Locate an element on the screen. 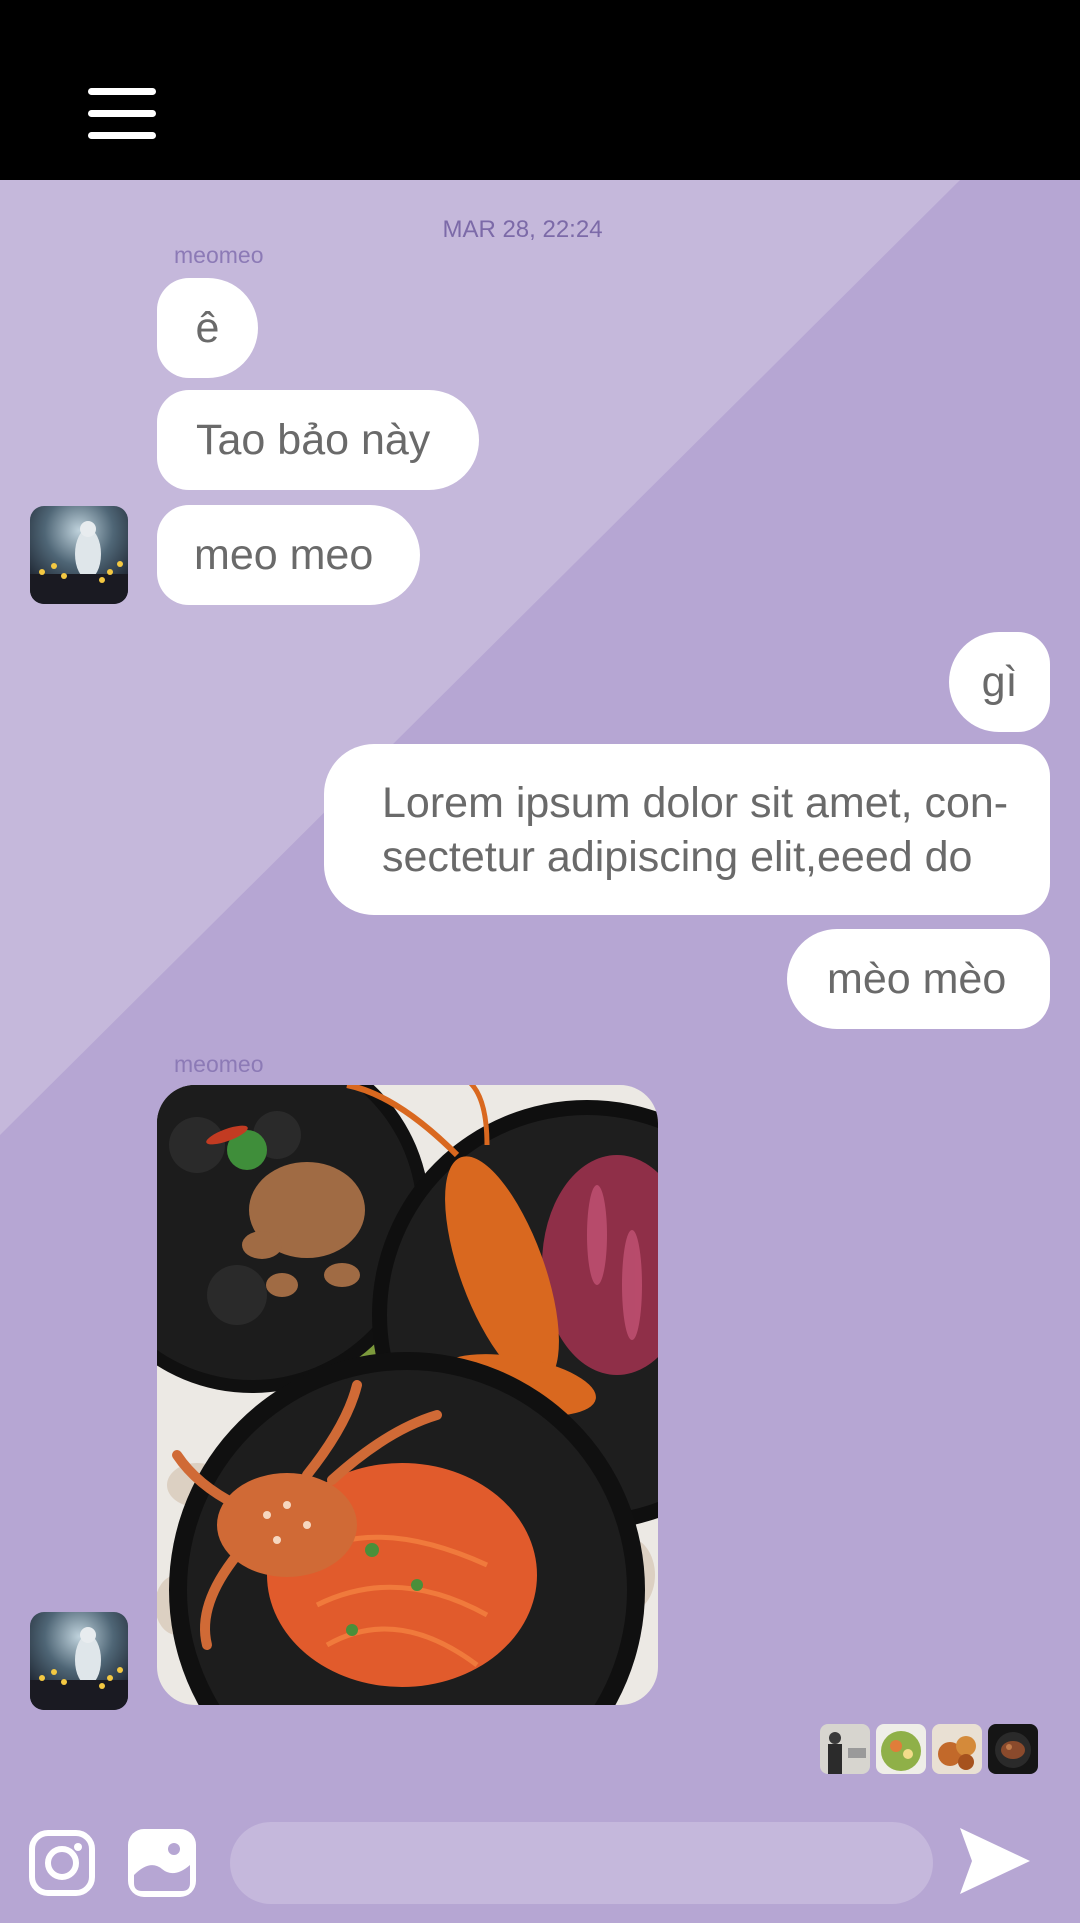  incoming-message: Tao bảo này is located at coordinates (318, 440).